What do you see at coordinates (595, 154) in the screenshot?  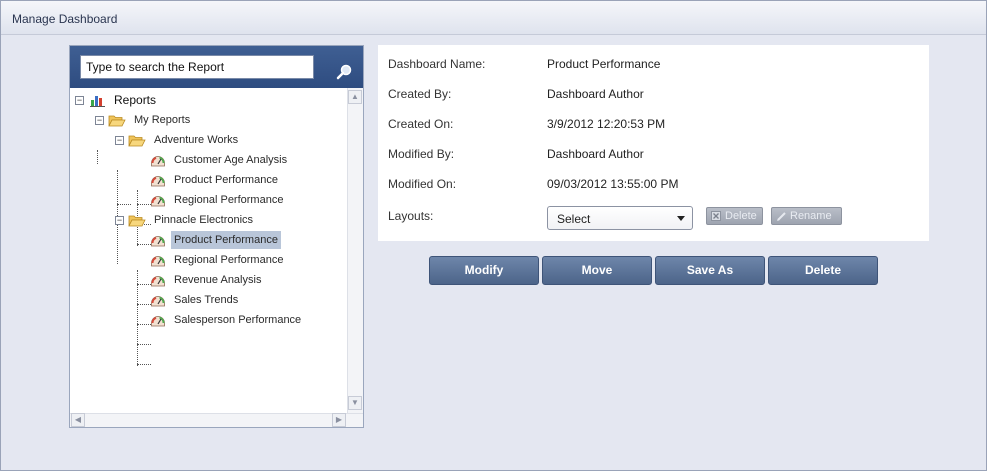 I see `modified-by-value: Dashboard Author` at bounding box center [595, 154].